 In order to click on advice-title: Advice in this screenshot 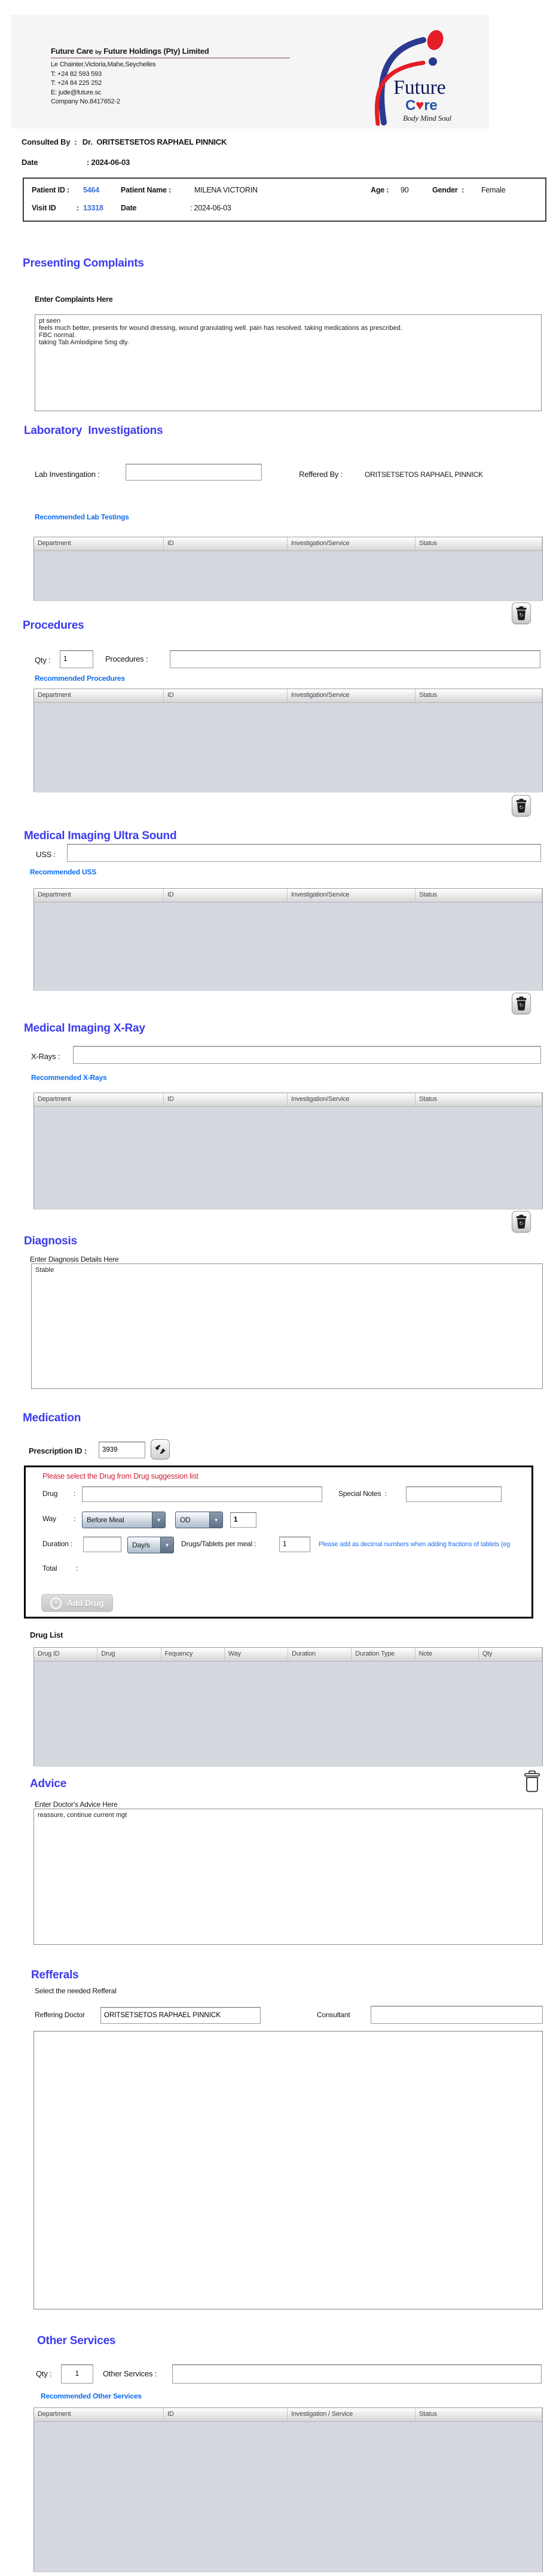, I will do `click(49, 1783)`.